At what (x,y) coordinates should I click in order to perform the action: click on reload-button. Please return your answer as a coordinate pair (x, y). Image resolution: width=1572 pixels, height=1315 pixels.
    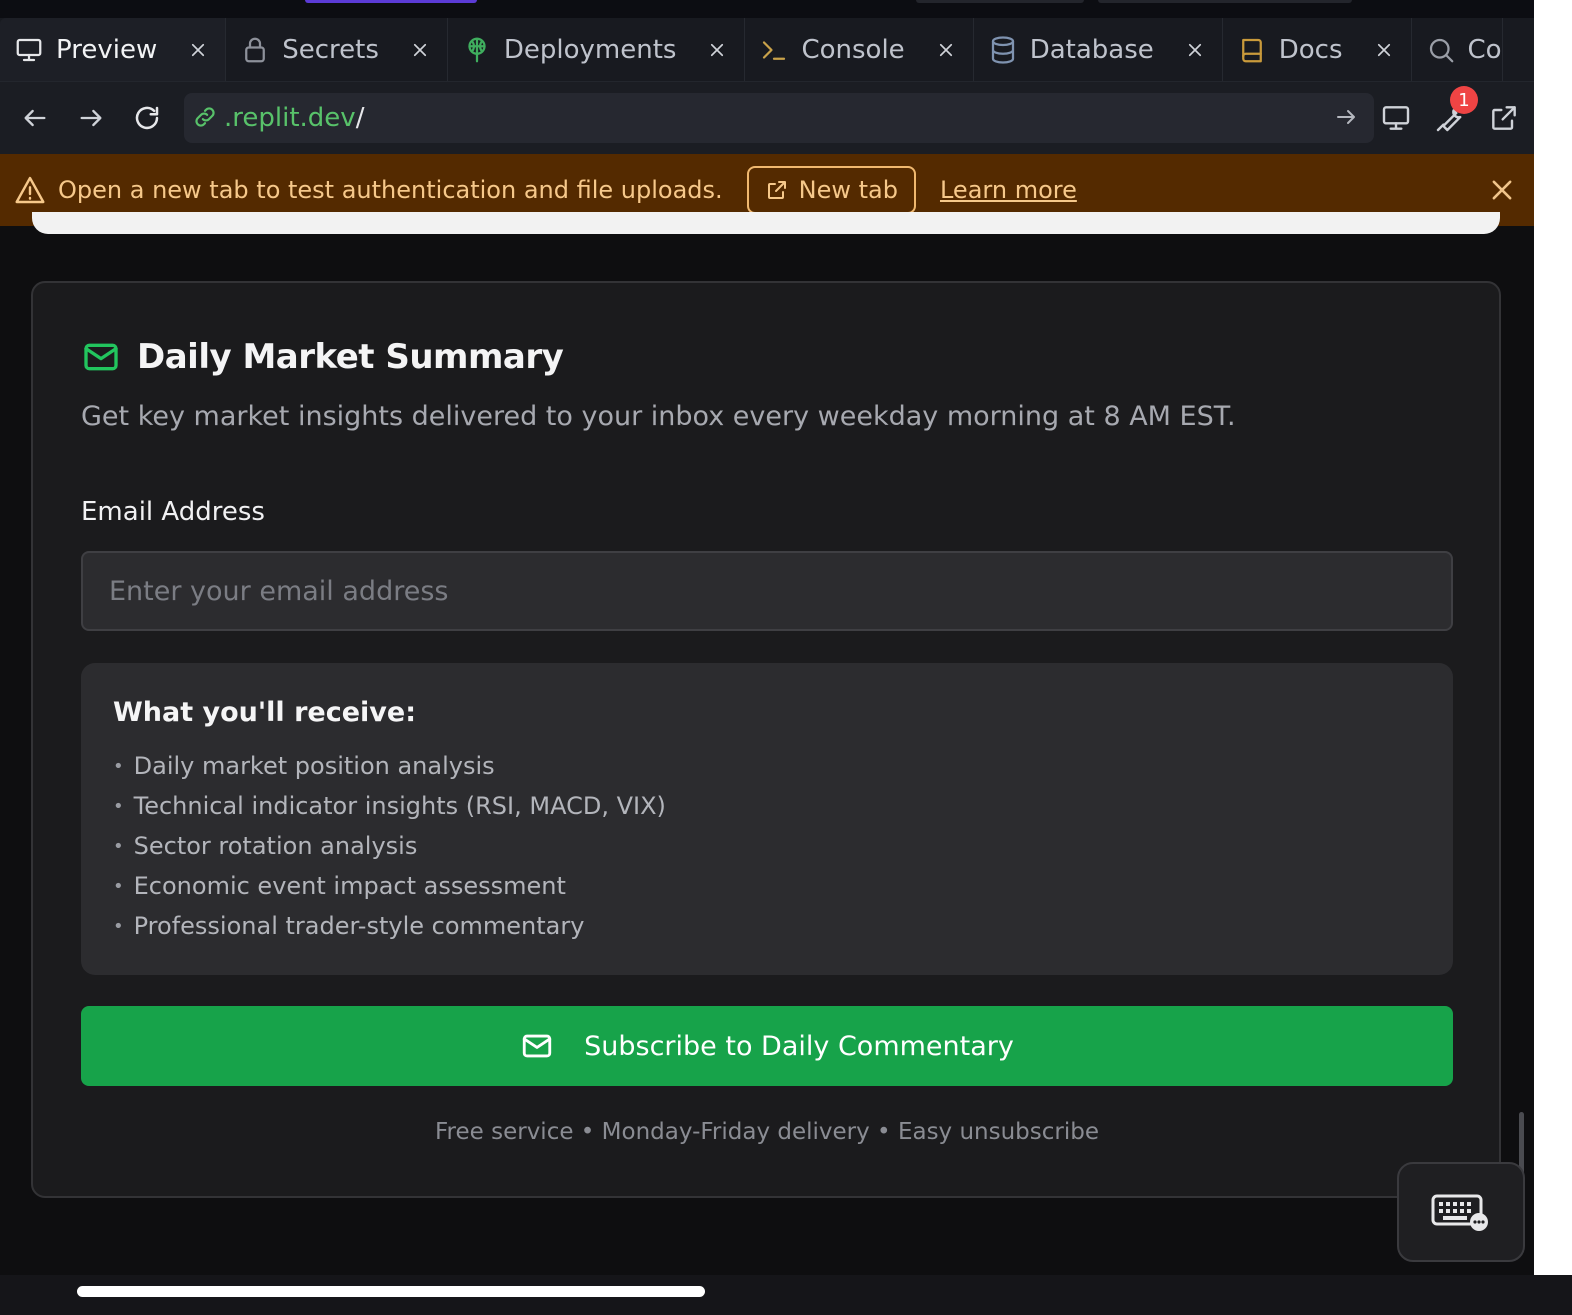
    Looking at the image, I should click on (147, 118).